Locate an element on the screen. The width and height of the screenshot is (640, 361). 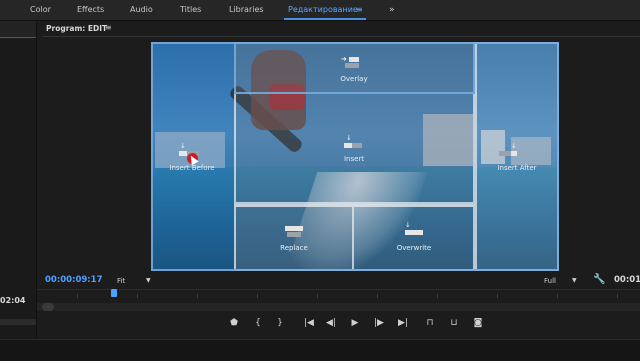
overlay-label: Overlay is located at coordinates (354, 79).